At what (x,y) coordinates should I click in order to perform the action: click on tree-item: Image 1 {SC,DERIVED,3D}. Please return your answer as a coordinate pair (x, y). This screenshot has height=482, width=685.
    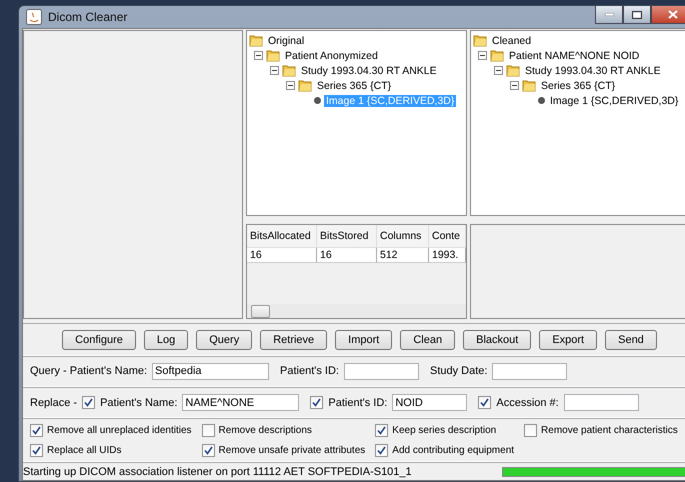
    Looking at the image, I should click on (614, 100).